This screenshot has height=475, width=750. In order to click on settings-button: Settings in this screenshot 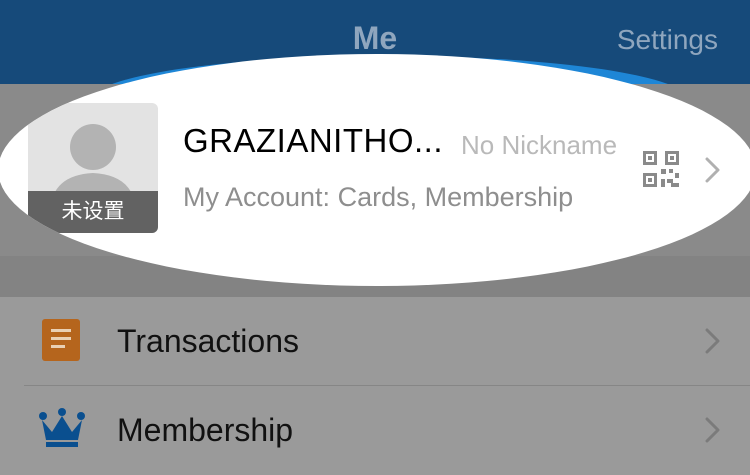, I will do `click(667, 40)`.